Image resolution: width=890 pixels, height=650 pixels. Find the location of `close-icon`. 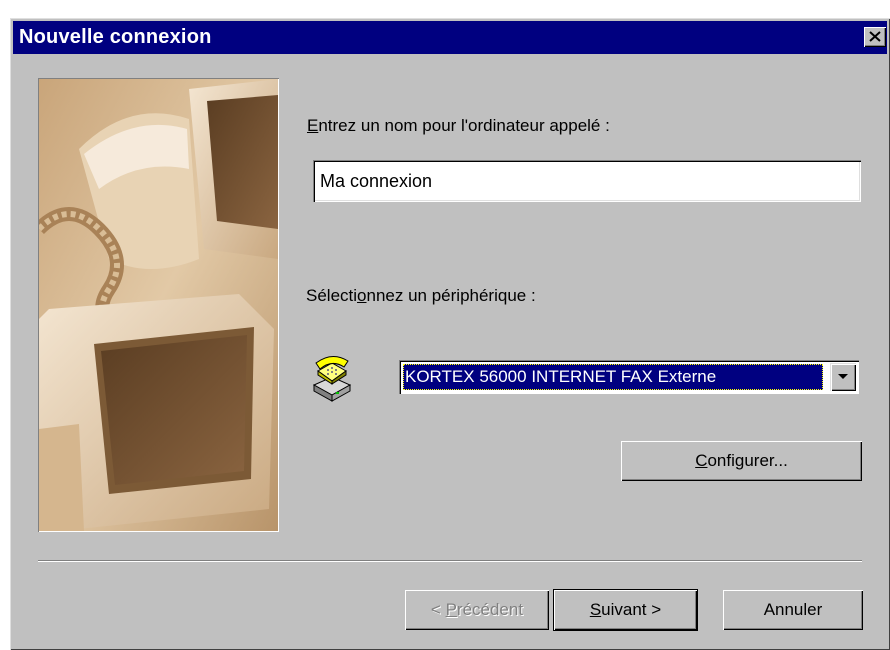

close-icon is located at coordinates (875, 36).